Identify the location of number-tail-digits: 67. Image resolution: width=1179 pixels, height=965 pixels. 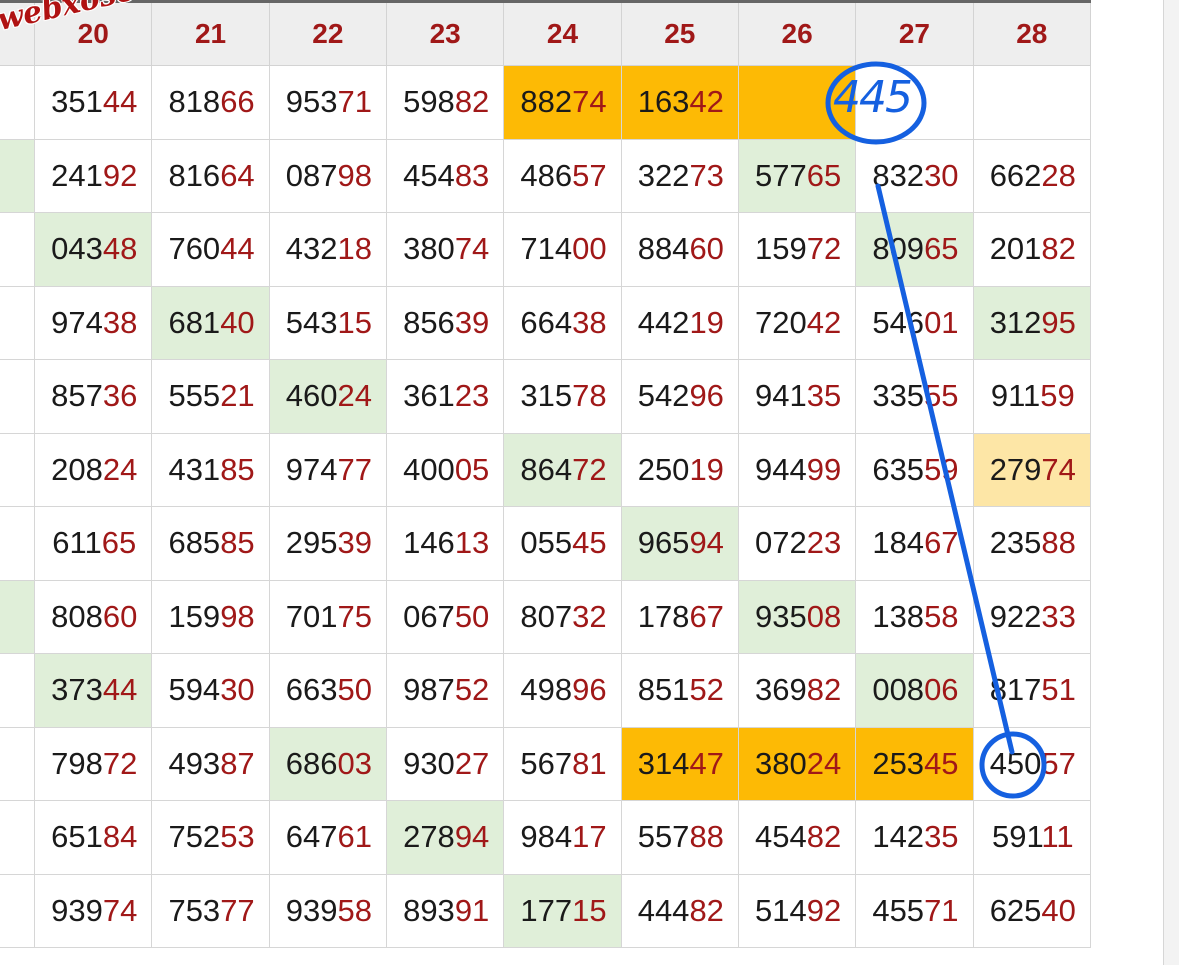
(941, 543).